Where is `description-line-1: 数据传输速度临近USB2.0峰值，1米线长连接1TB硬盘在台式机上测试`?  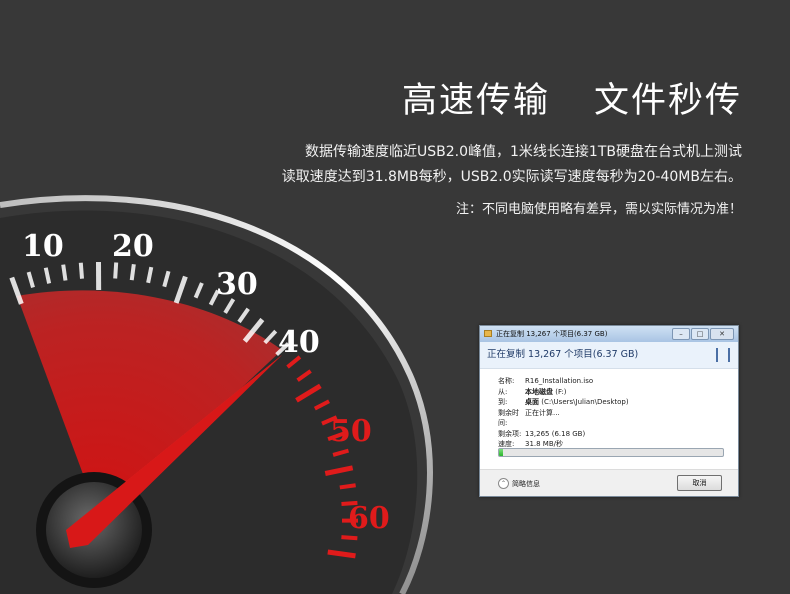 description-line-1: 数据传输速度临近USB2.0峰值，1米线长连接1TB硬盘在台式机上测试 is located at coordinates (523, 152).